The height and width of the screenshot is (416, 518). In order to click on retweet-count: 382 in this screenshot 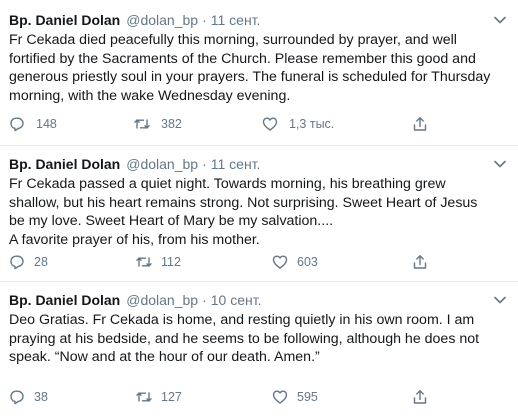, I will do `click(171, 124)`.